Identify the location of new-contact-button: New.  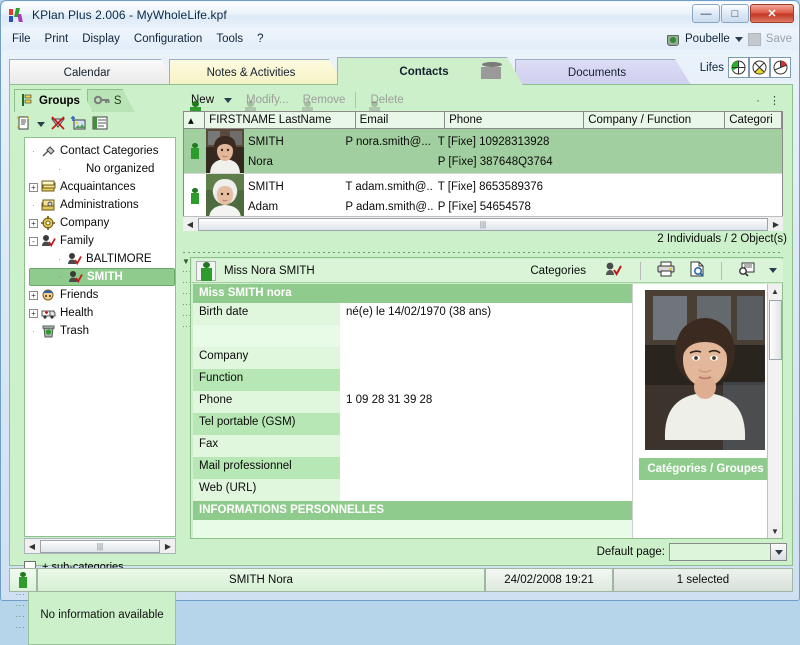
(200, 107).